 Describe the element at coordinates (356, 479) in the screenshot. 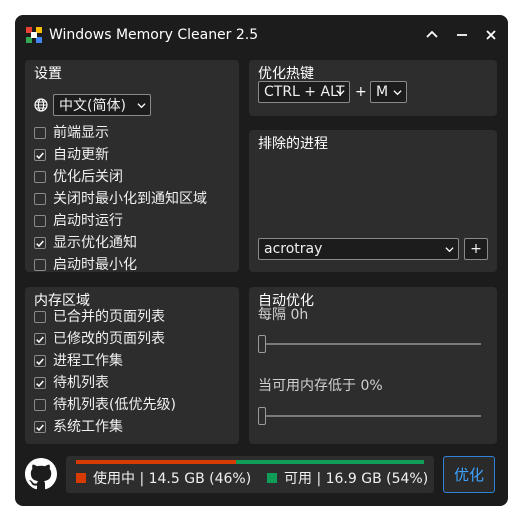

I see `memory-free-label: 可用 | 16.9 GB (54%)` at that location.